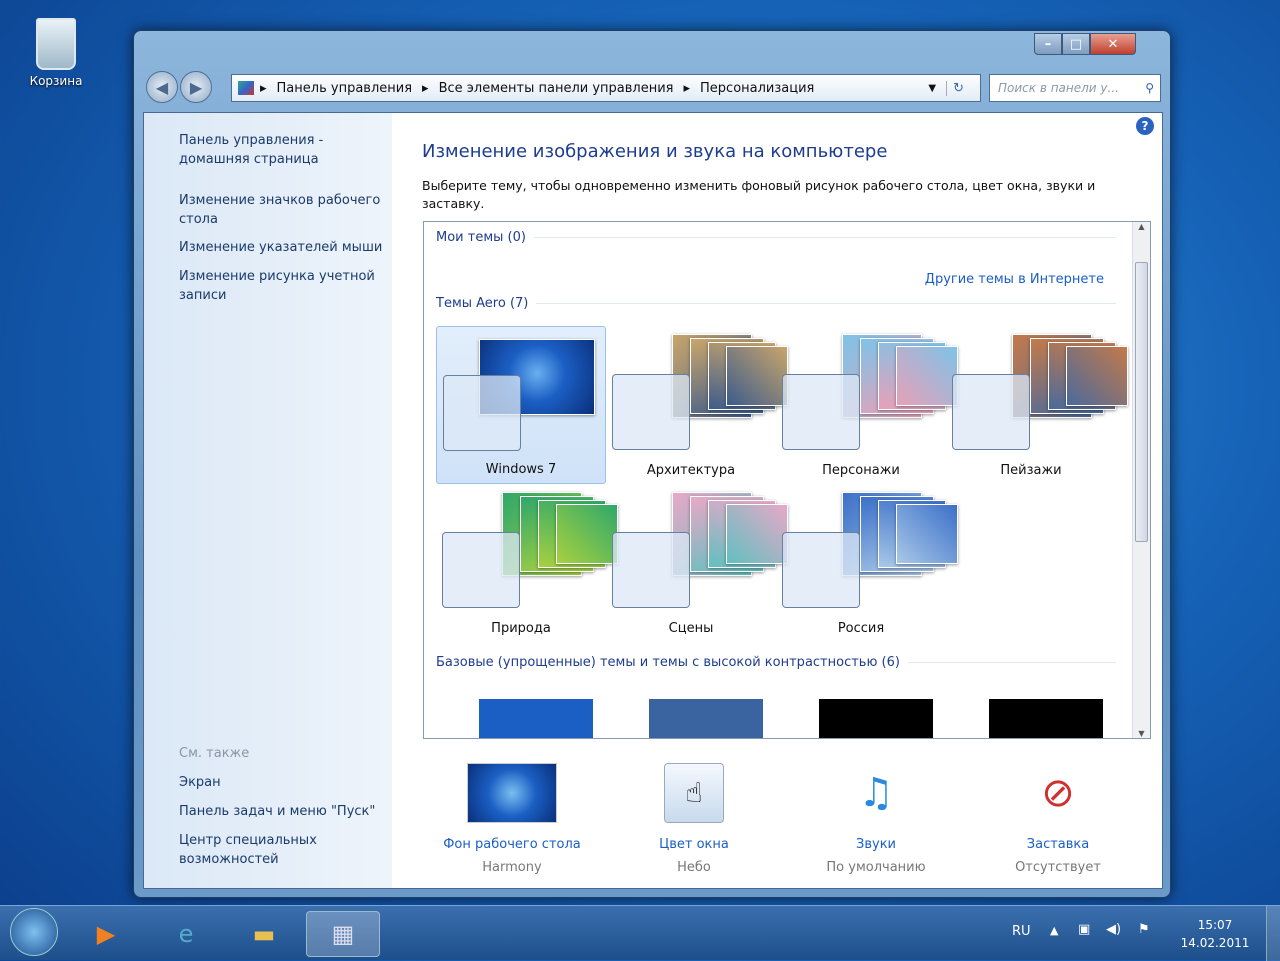  I want to click on setting-value: Небо, so click(694, 867).